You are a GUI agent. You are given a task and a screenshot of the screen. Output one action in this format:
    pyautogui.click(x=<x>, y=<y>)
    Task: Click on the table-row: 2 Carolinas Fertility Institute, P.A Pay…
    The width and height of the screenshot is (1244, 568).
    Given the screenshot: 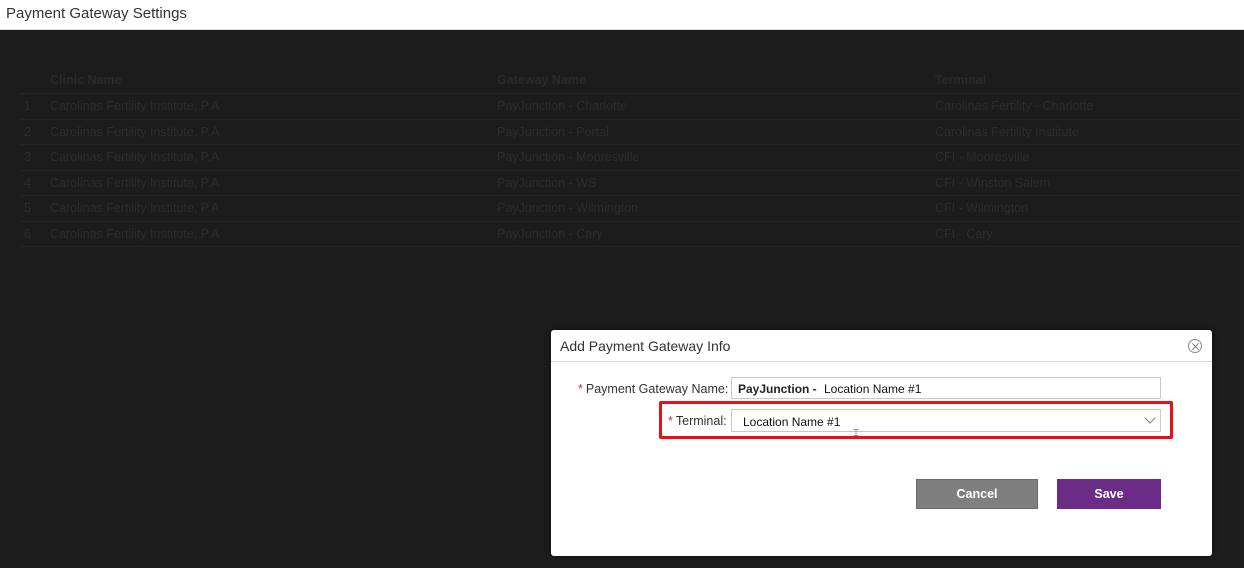 What is the action you would take?
    pyautogui.click(x=630, y=132)
    